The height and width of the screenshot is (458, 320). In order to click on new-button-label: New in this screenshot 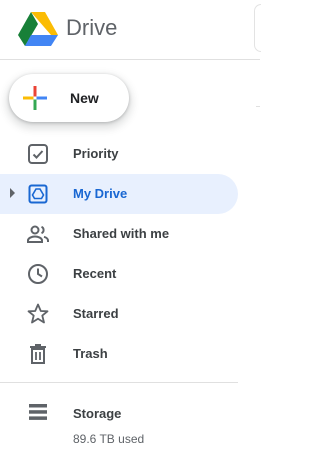, I will do `click(84, 98)`.